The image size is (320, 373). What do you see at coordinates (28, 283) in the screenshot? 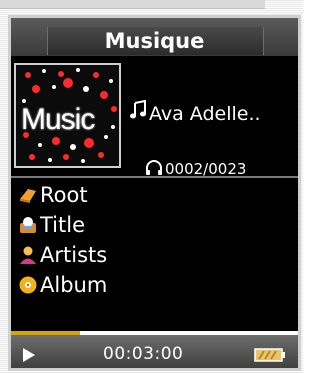
I see `album-disc-icon` at bounding box center [28, 283].